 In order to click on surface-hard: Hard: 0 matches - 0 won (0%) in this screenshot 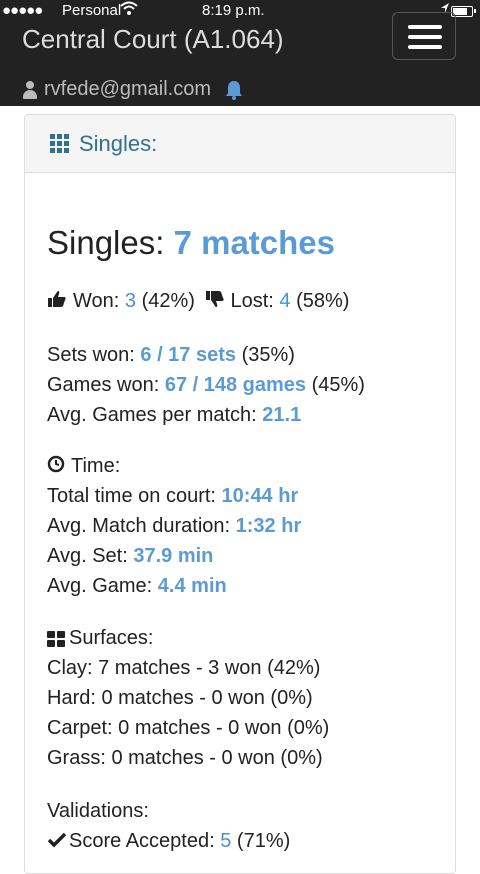, I will do `click(180, 698)`.